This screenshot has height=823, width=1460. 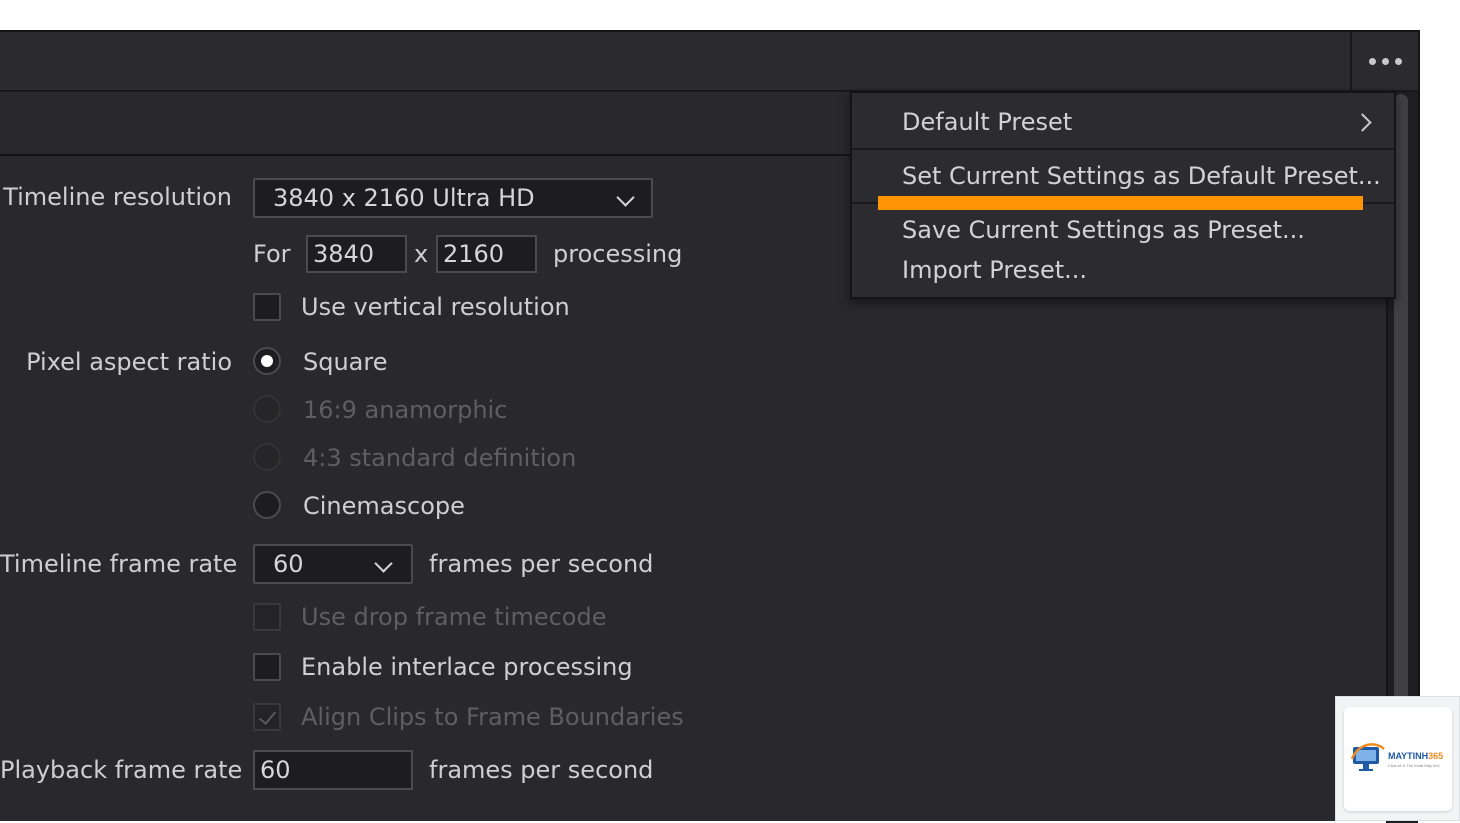 What do you see at coordinates (288, 564) in the screenshot?
I see `frame-rate-value: 60` at bounding box center [288, 564].